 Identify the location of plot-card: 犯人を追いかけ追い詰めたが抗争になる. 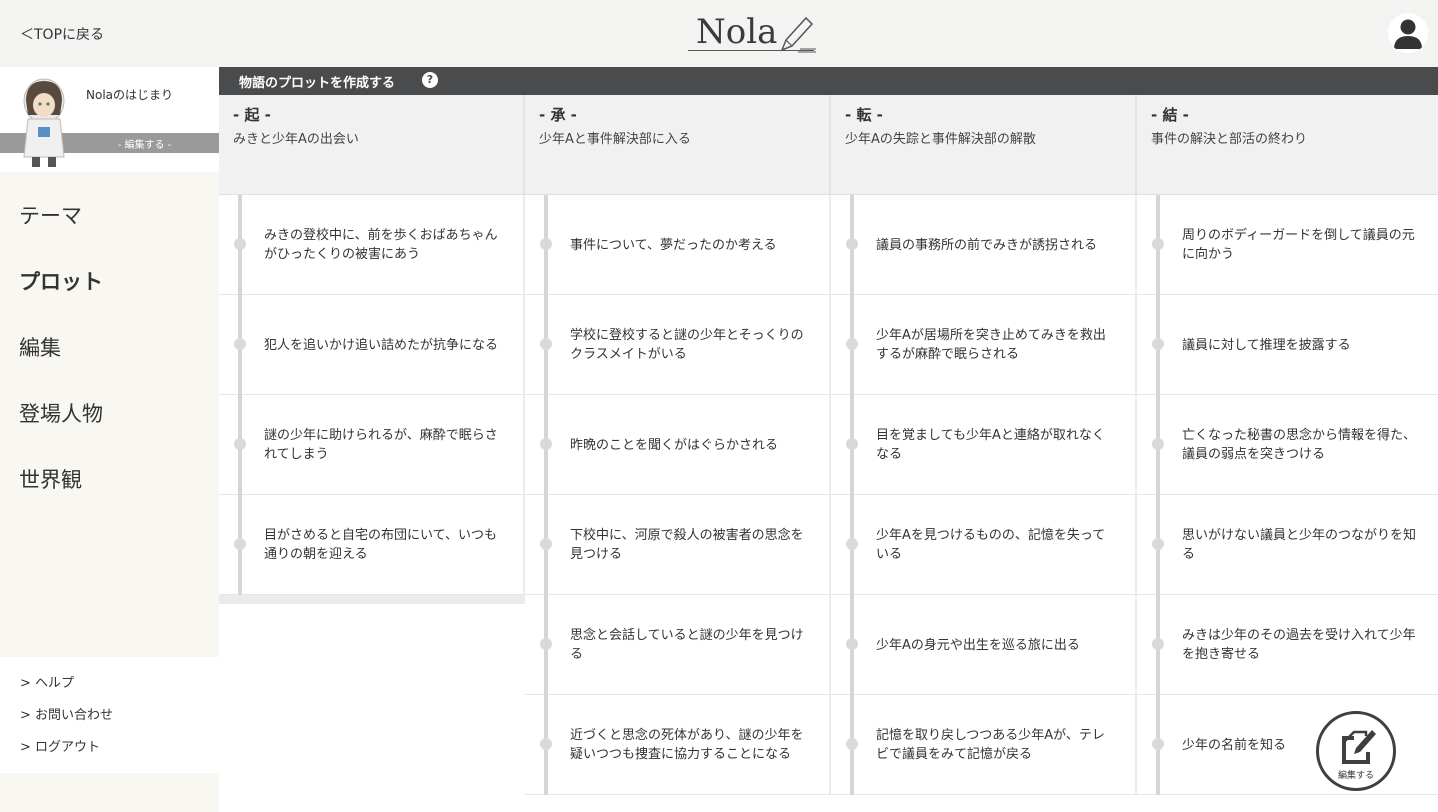
(372, 345).